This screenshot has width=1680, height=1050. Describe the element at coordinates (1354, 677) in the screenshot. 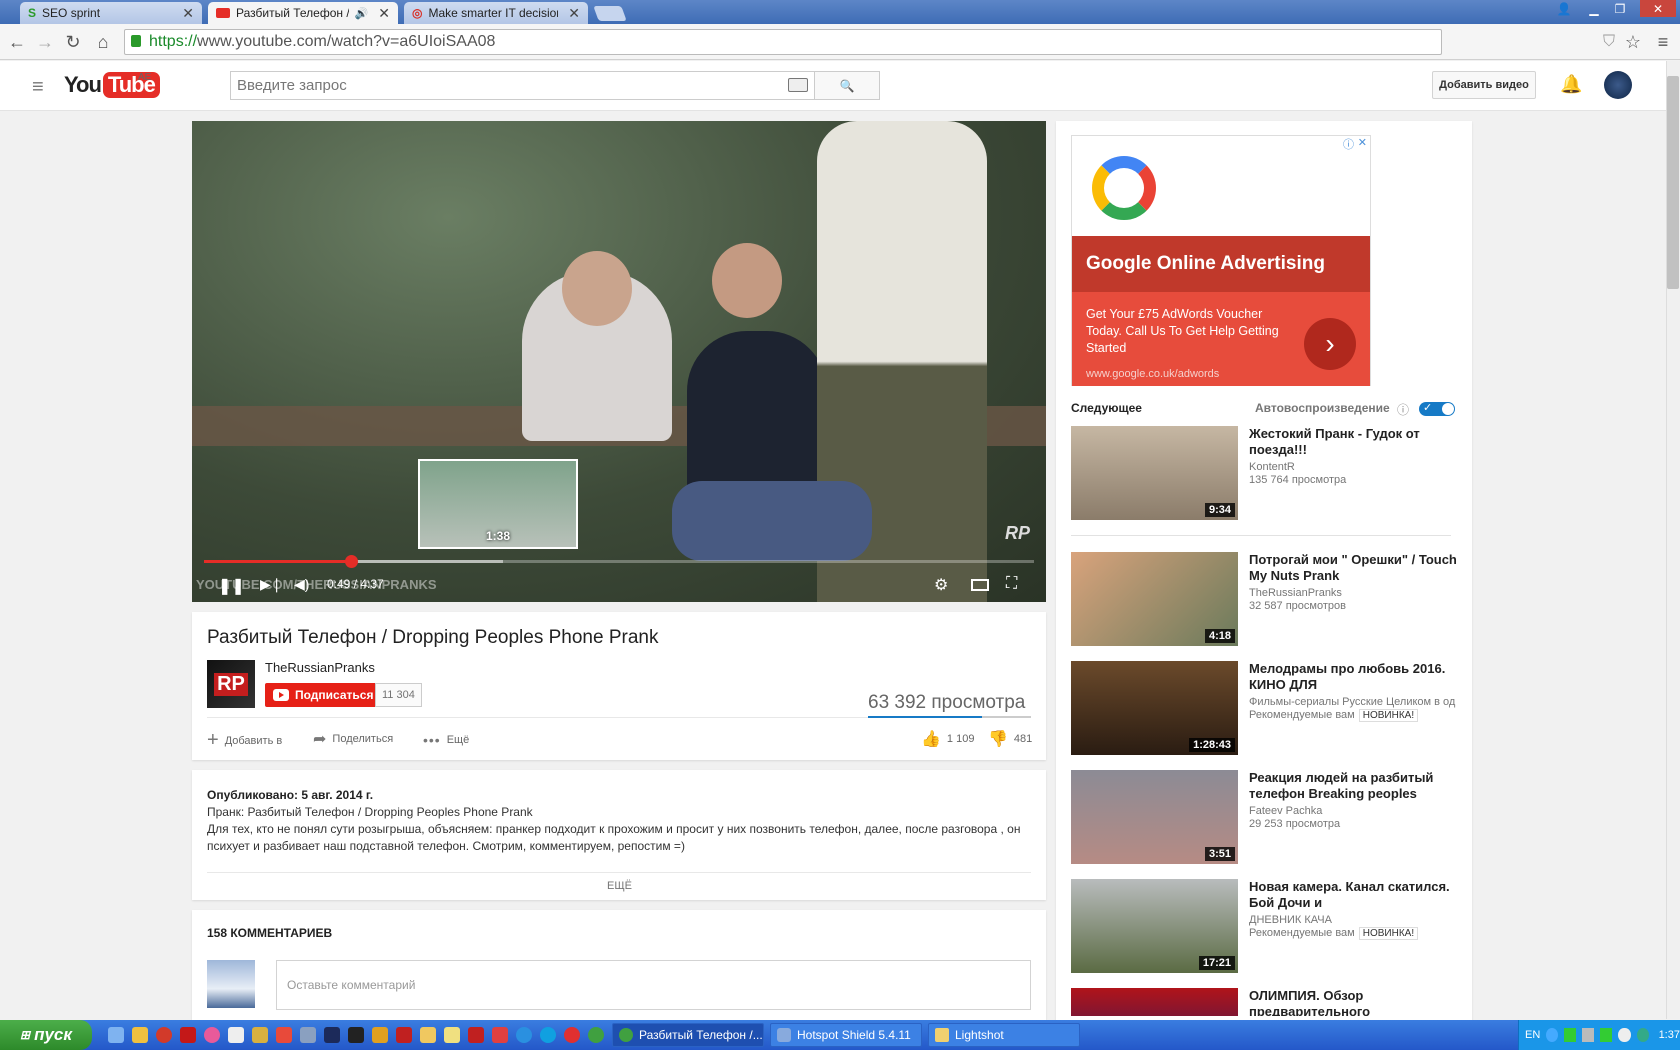

I see `video-title: Мелодрамы про любовь 2016. КИНО ДЛЯ` at that location.